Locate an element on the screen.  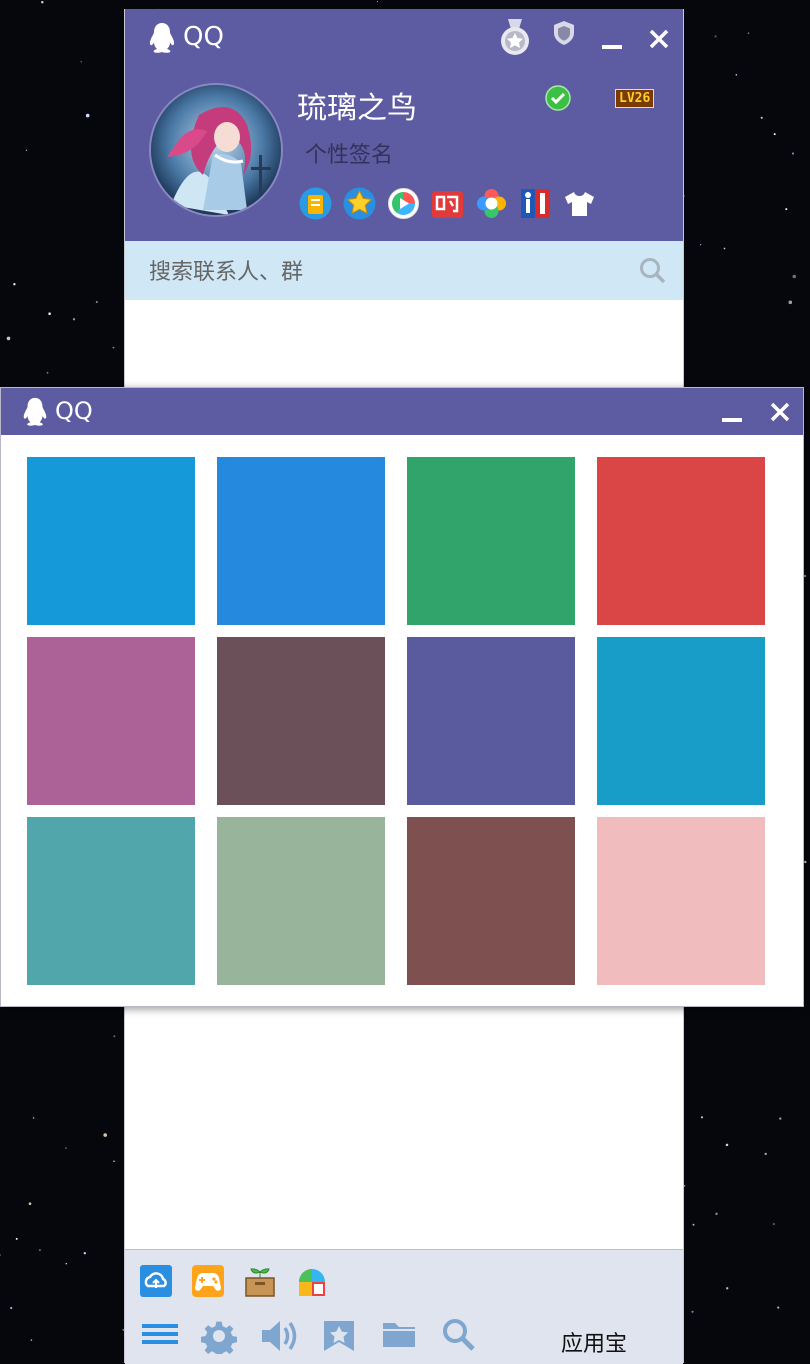
vip-star-icon is located at coordinates (359, 203).